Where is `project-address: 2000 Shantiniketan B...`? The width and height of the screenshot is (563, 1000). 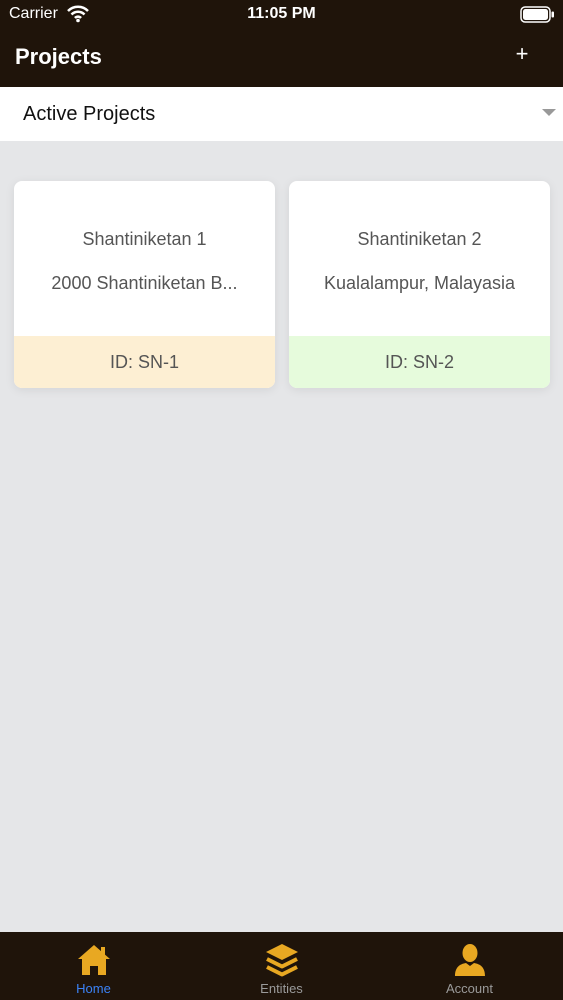 project-address: 2000 Shantiniketan B... is located at coordinates (144, 283).